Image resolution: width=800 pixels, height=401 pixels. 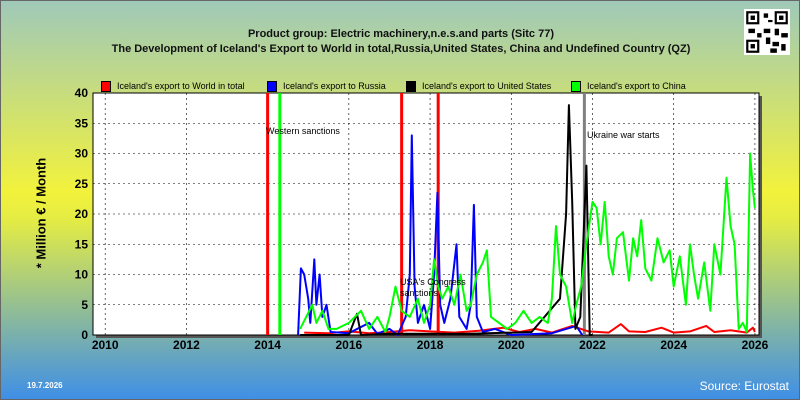 I want to click on y-tick-label: 20, so click(x=82, y=214).